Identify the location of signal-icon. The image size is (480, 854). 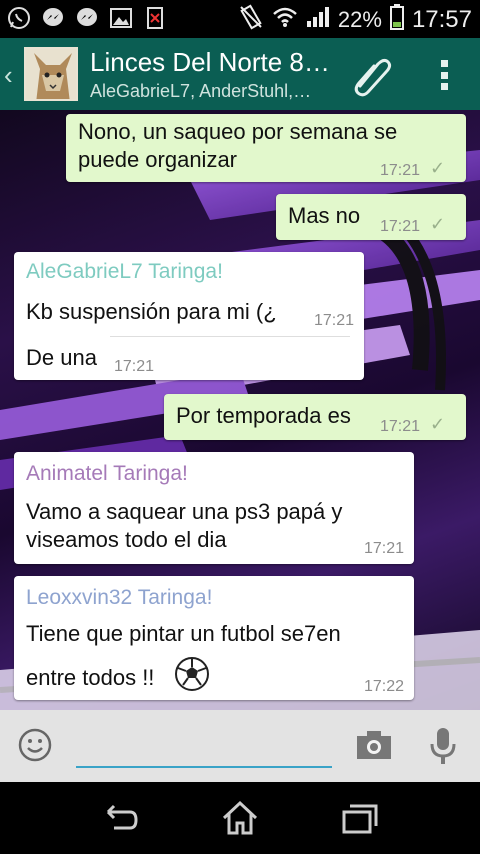
(318, 20).